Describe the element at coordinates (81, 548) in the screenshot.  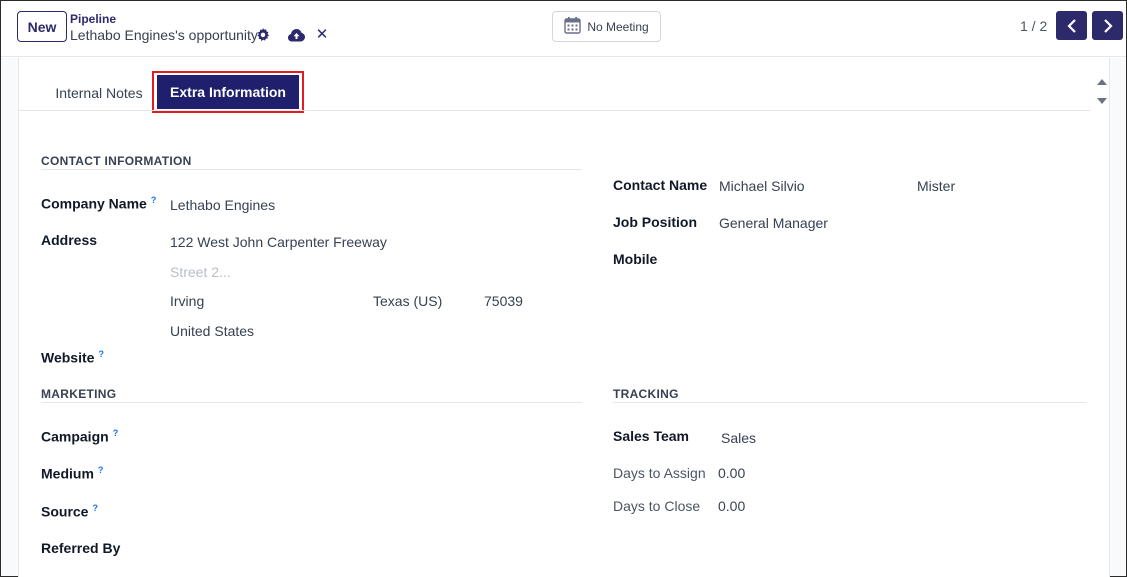
I see `referred-by-label: Referred By` at that location.